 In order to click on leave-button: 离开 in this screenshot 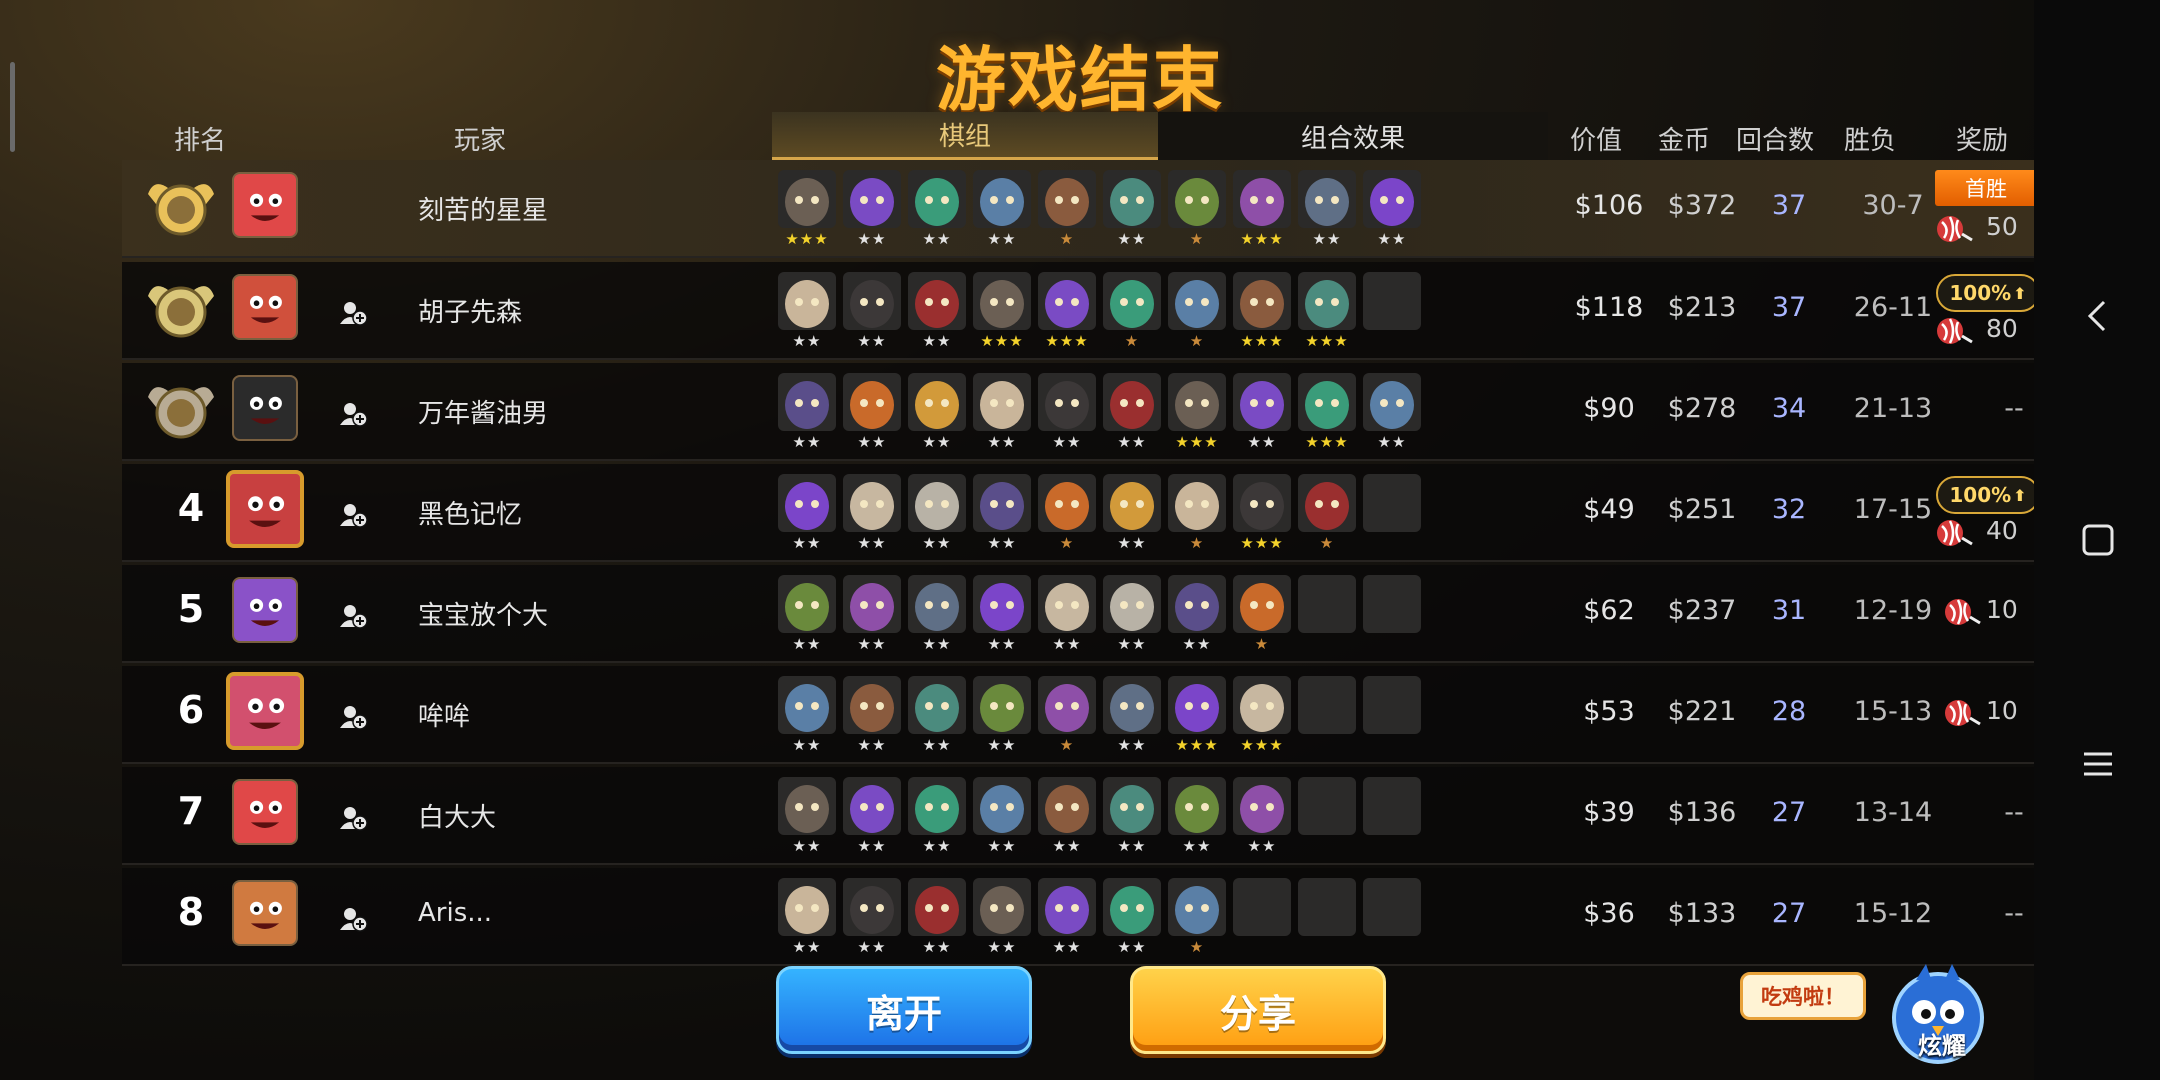, I will do `click(904, 1010)`.